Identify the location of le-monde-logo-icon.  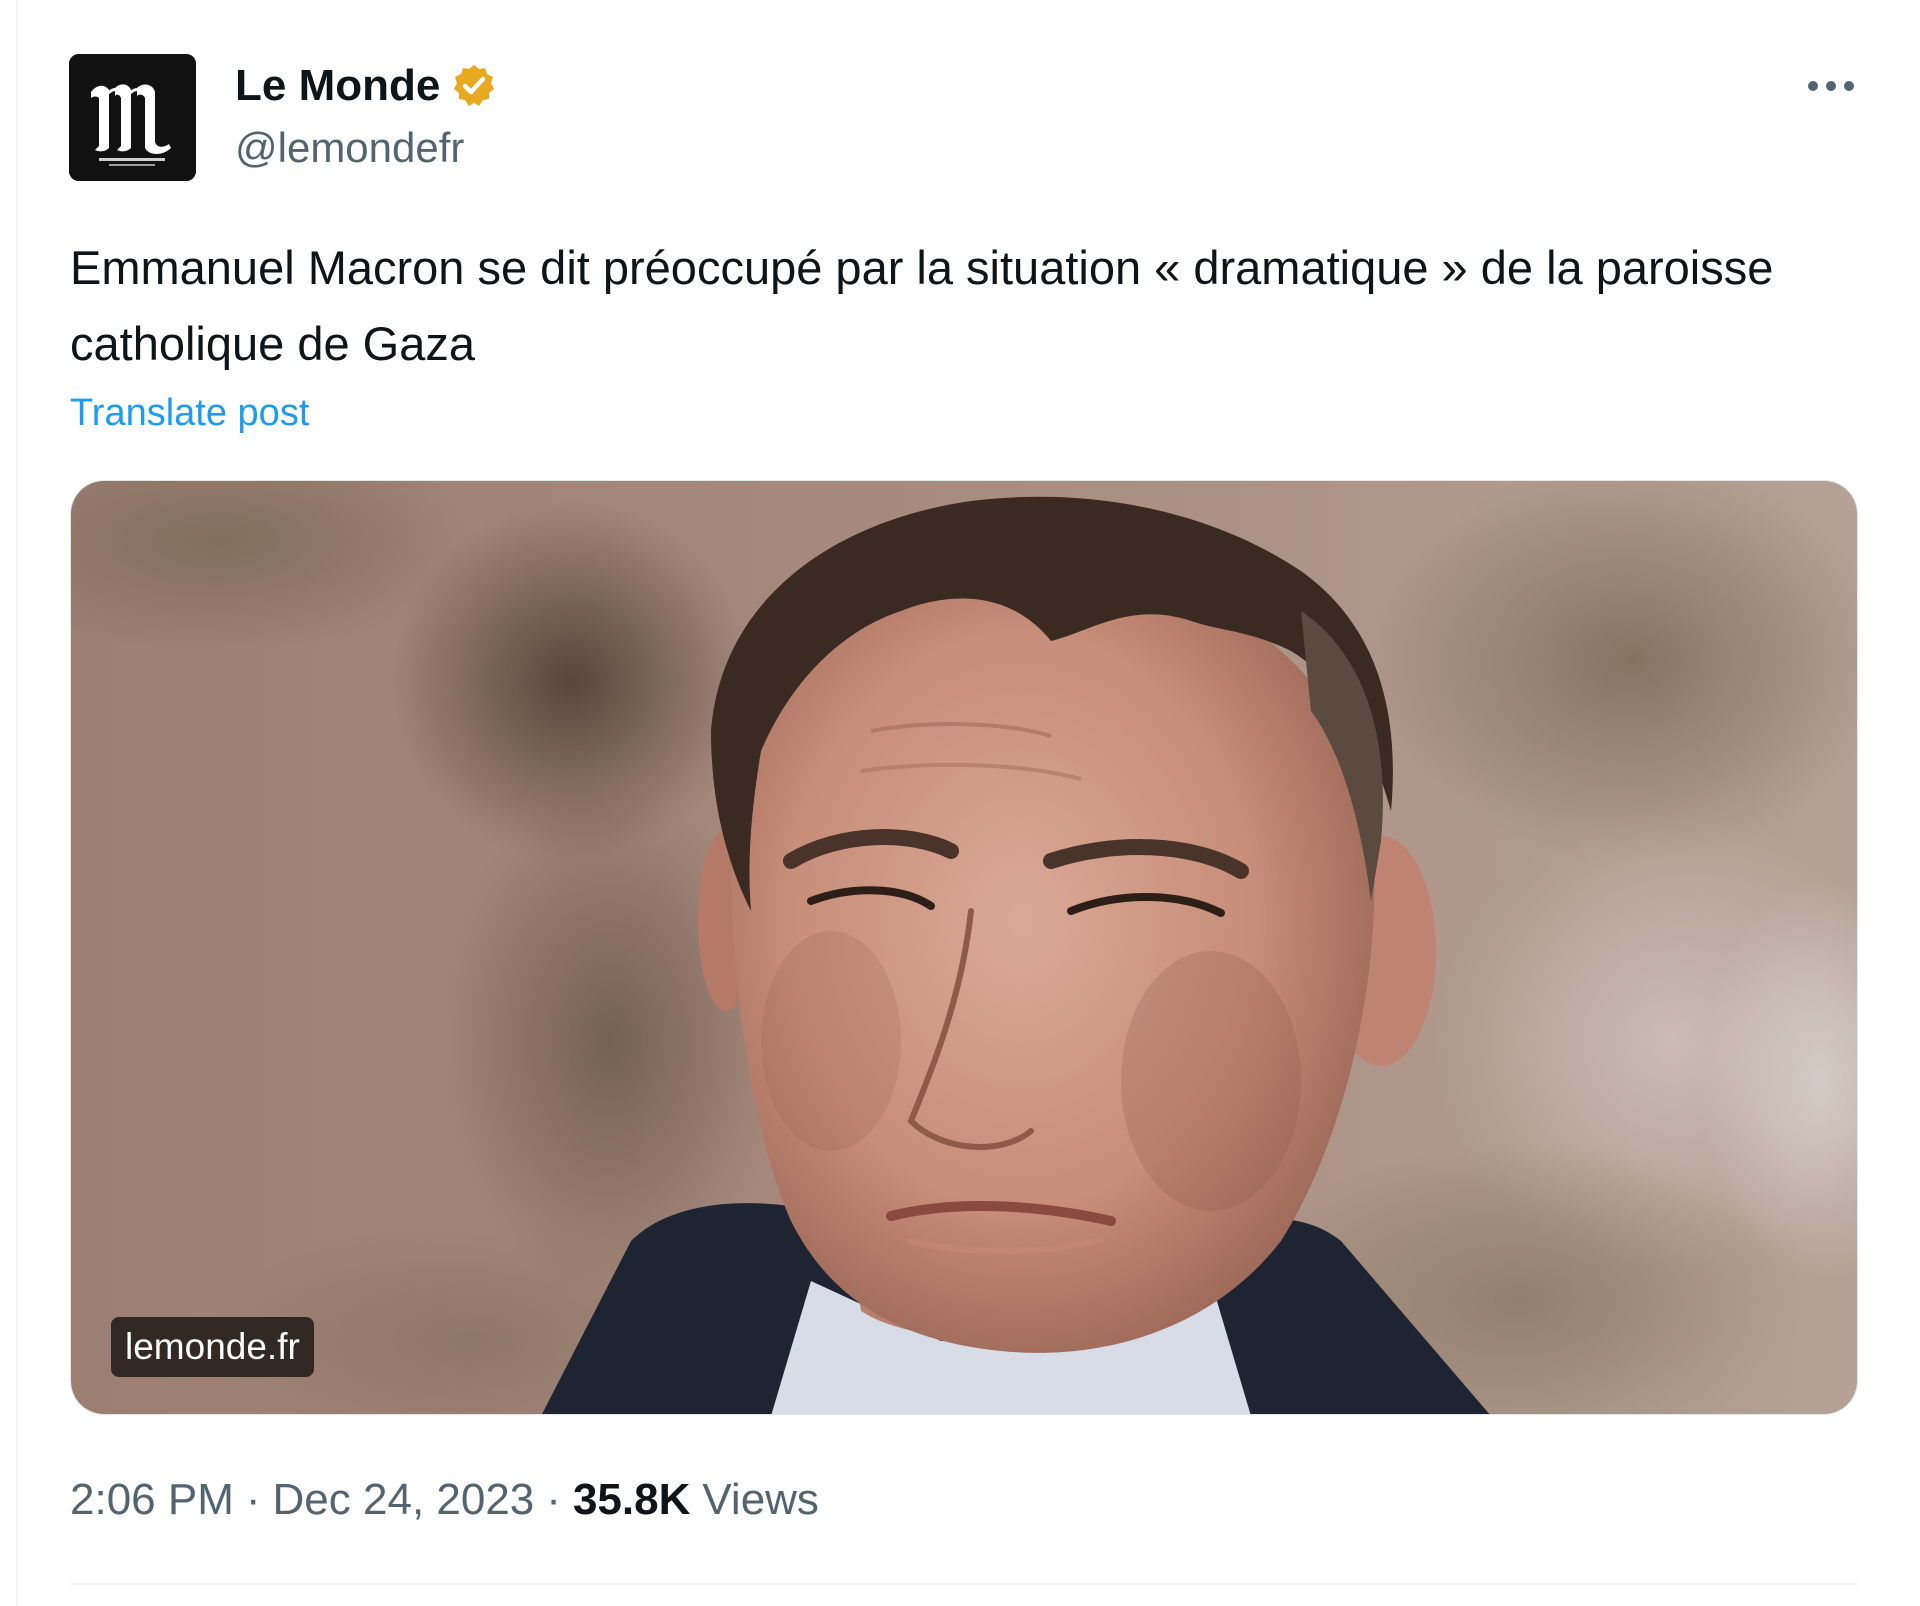
(132, 117).